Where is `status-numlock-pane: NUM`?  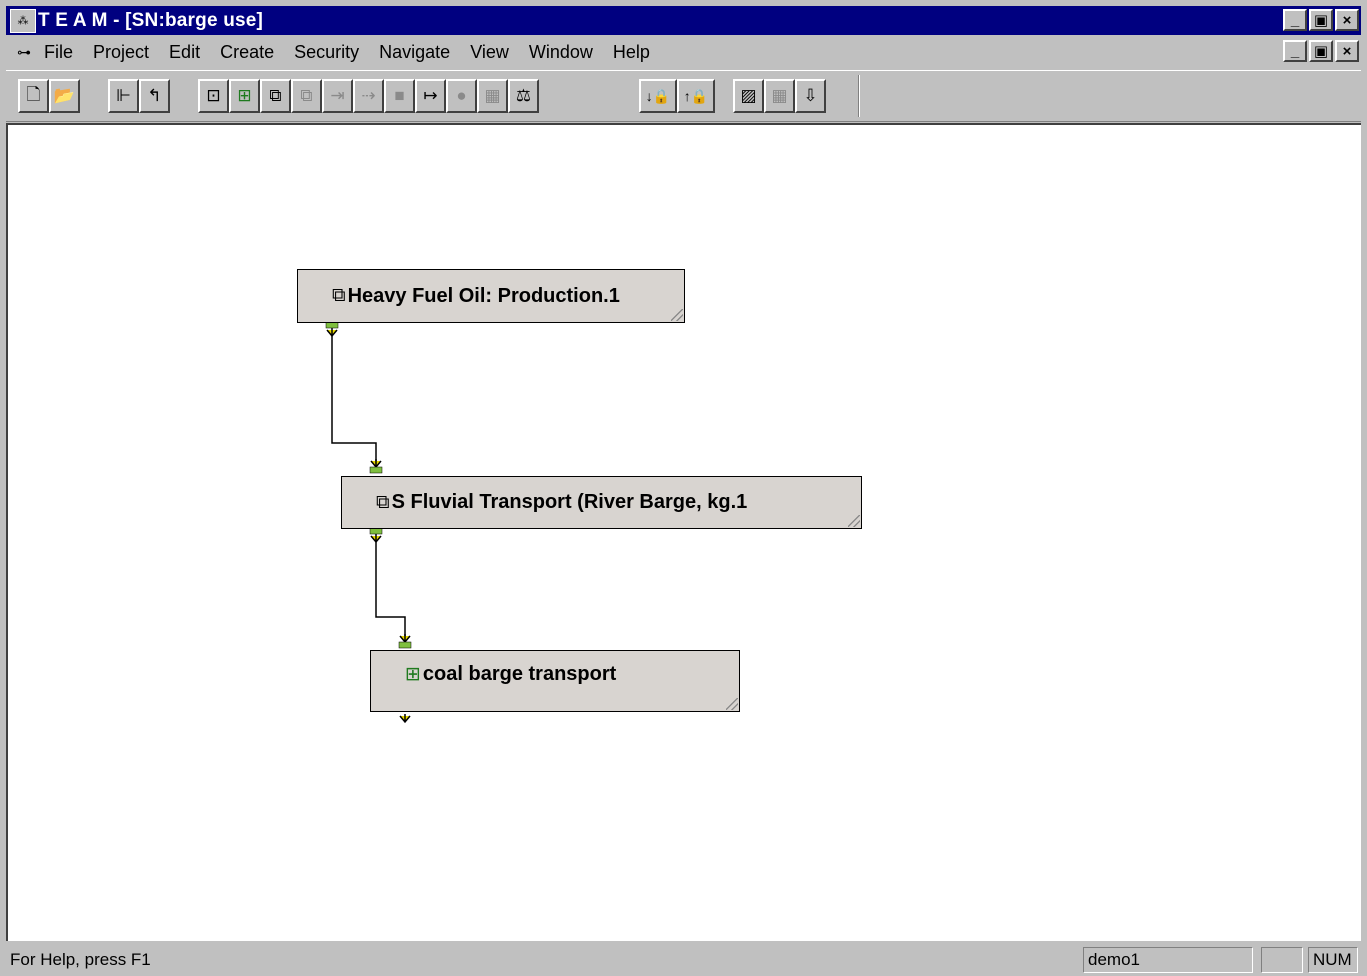 status-numlock-pane: NUM is located at coordinates (1333, 960).